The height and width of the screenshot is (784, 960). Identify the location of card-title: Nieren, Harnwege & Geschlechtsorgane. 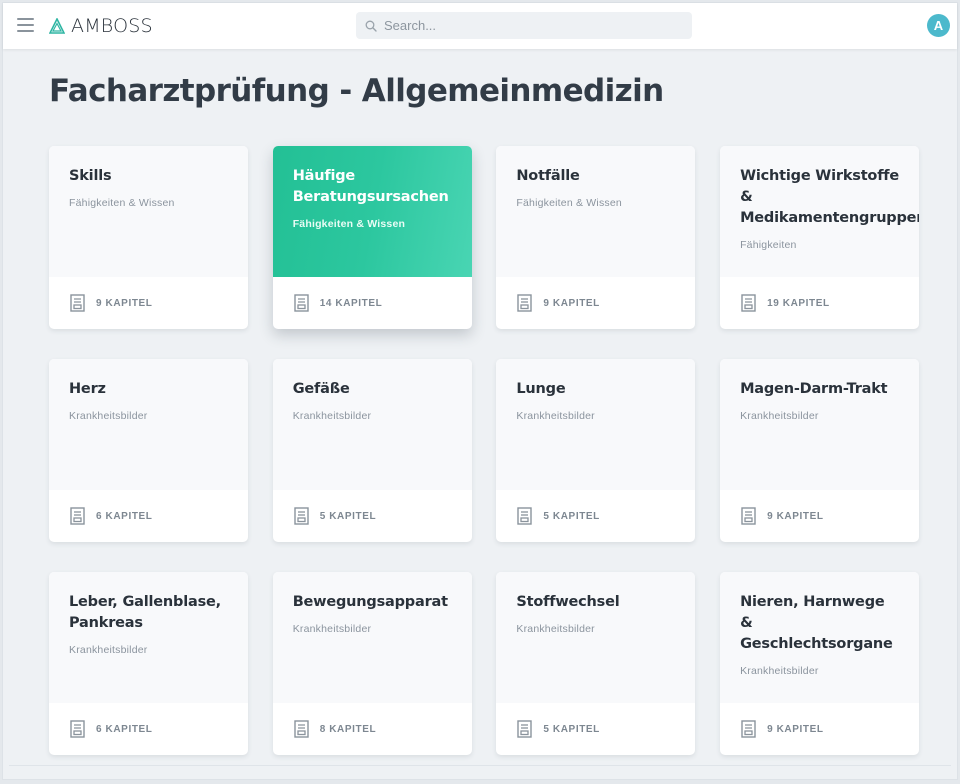
(816, 623).